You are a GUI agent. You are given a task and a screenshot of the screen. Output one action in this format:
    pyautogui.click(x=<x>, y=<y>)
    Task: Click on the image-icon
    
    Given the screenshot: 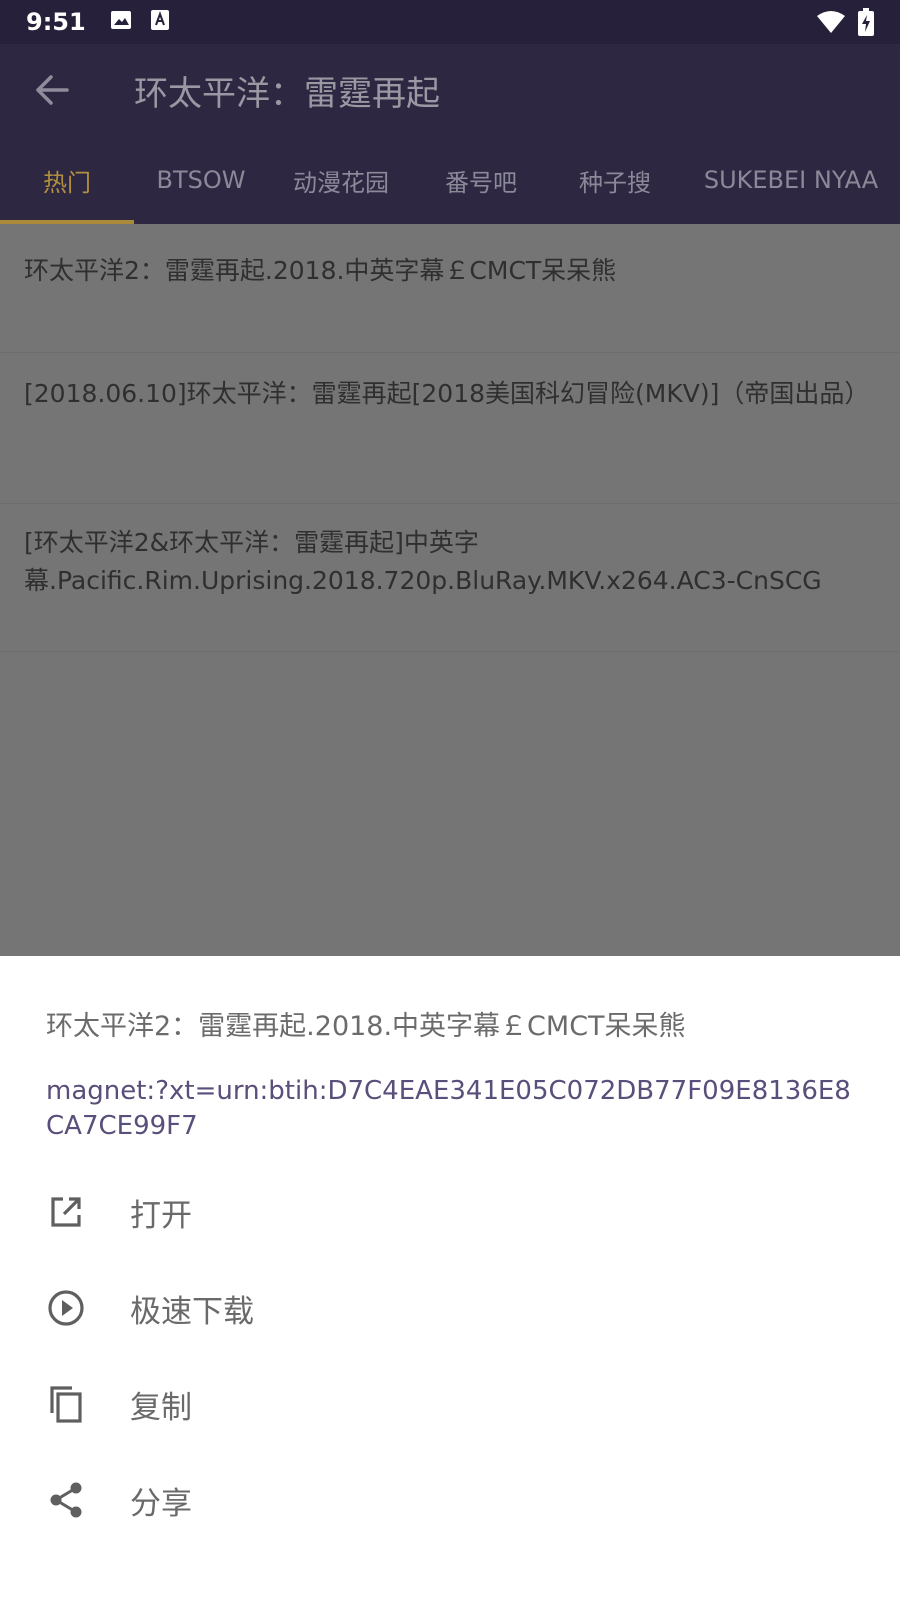 What is the action you would take?
    pyautogui.click(x=121, y=22)
    